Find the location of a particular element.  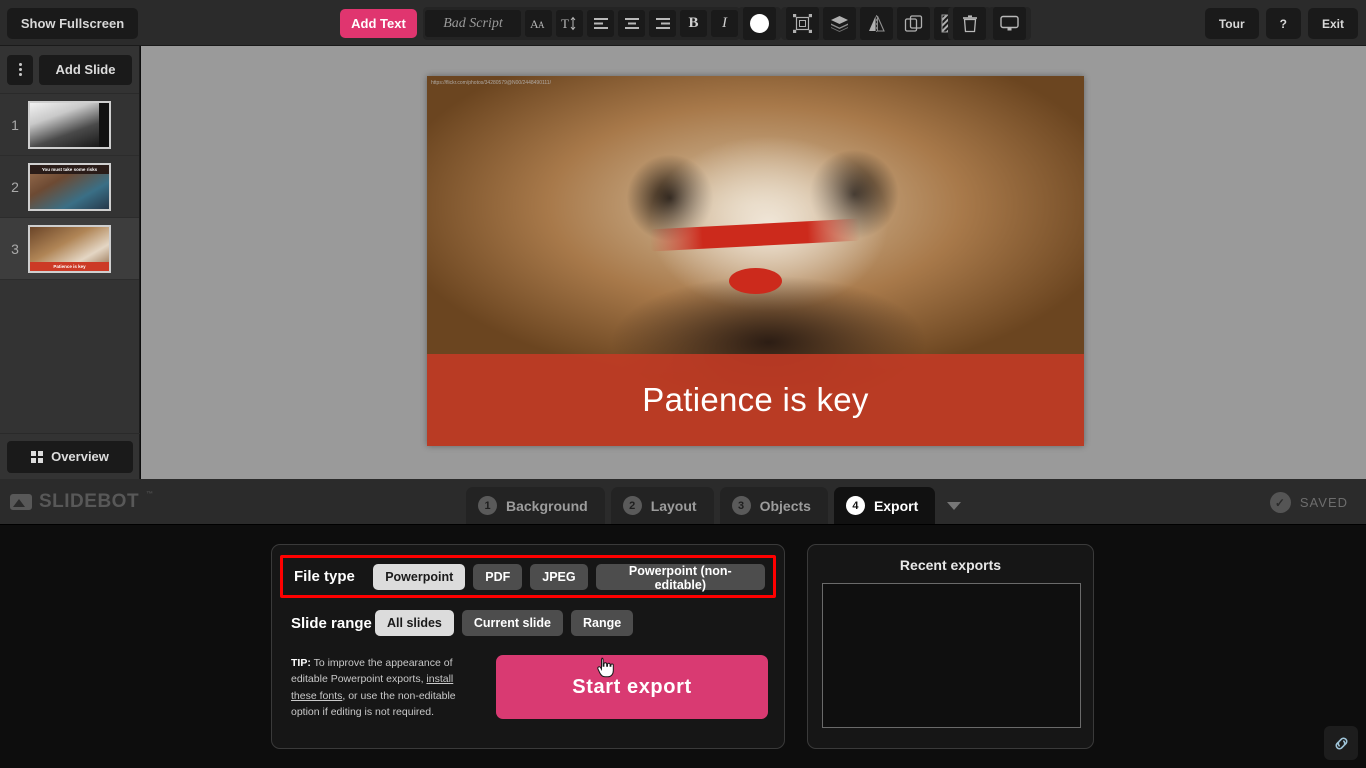

recent-exports-title: Recent exports is located at coordinates (950, 565).